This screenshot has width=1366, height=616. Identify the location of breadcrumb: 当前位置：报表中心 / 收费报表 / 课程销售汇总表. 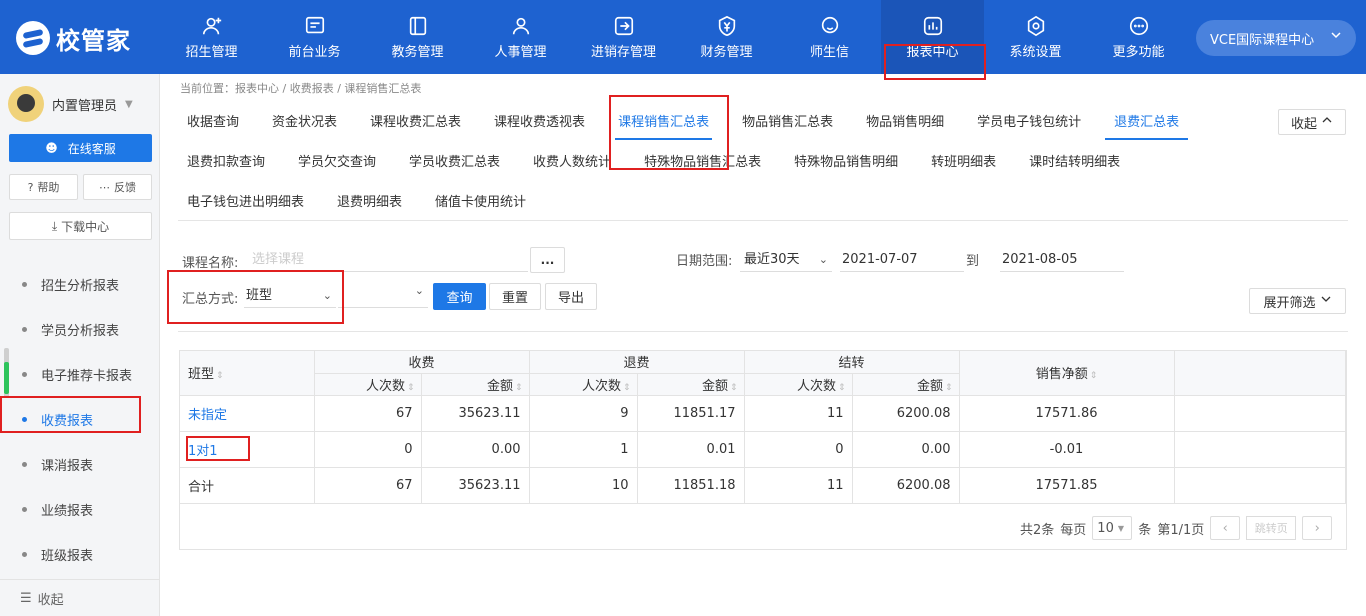
(301, 88).